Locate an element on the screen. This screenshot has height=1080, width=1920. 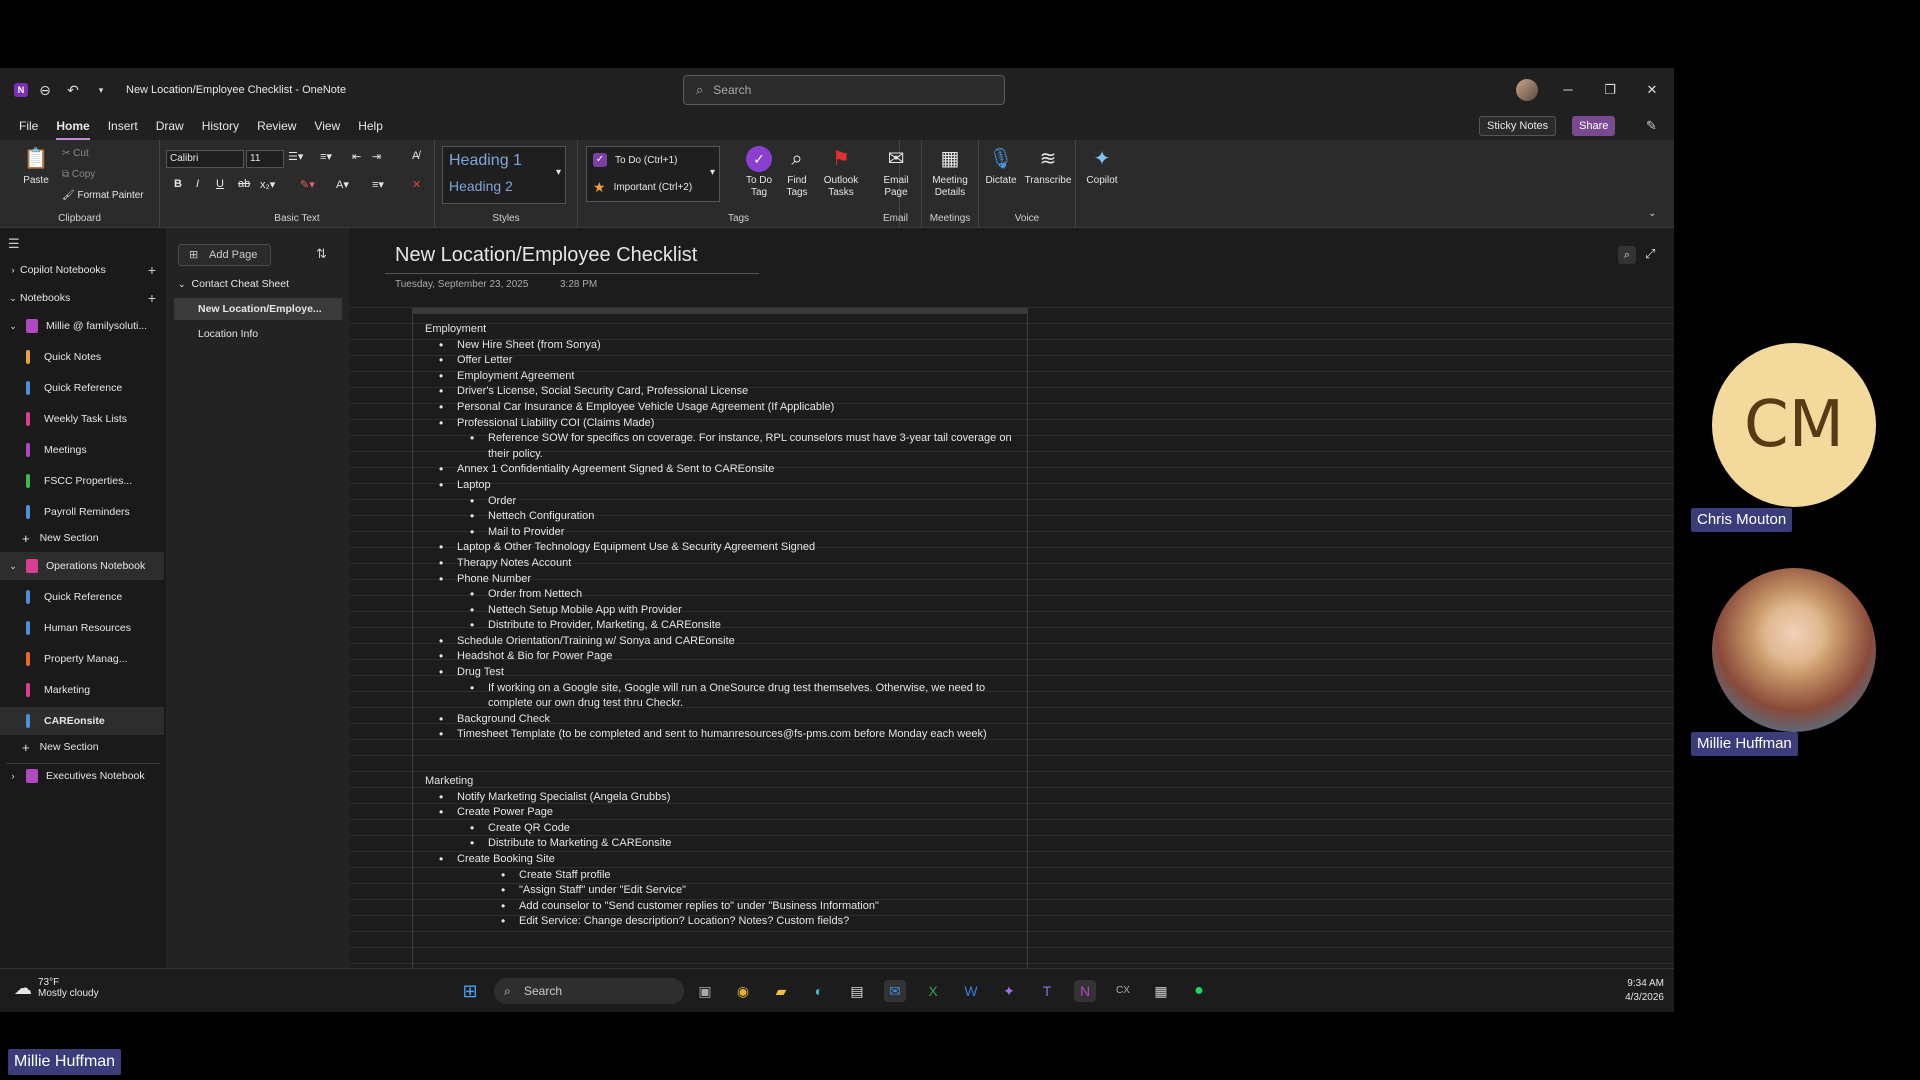
task-view-icon: ▣ is located at coordinates (705, 991).